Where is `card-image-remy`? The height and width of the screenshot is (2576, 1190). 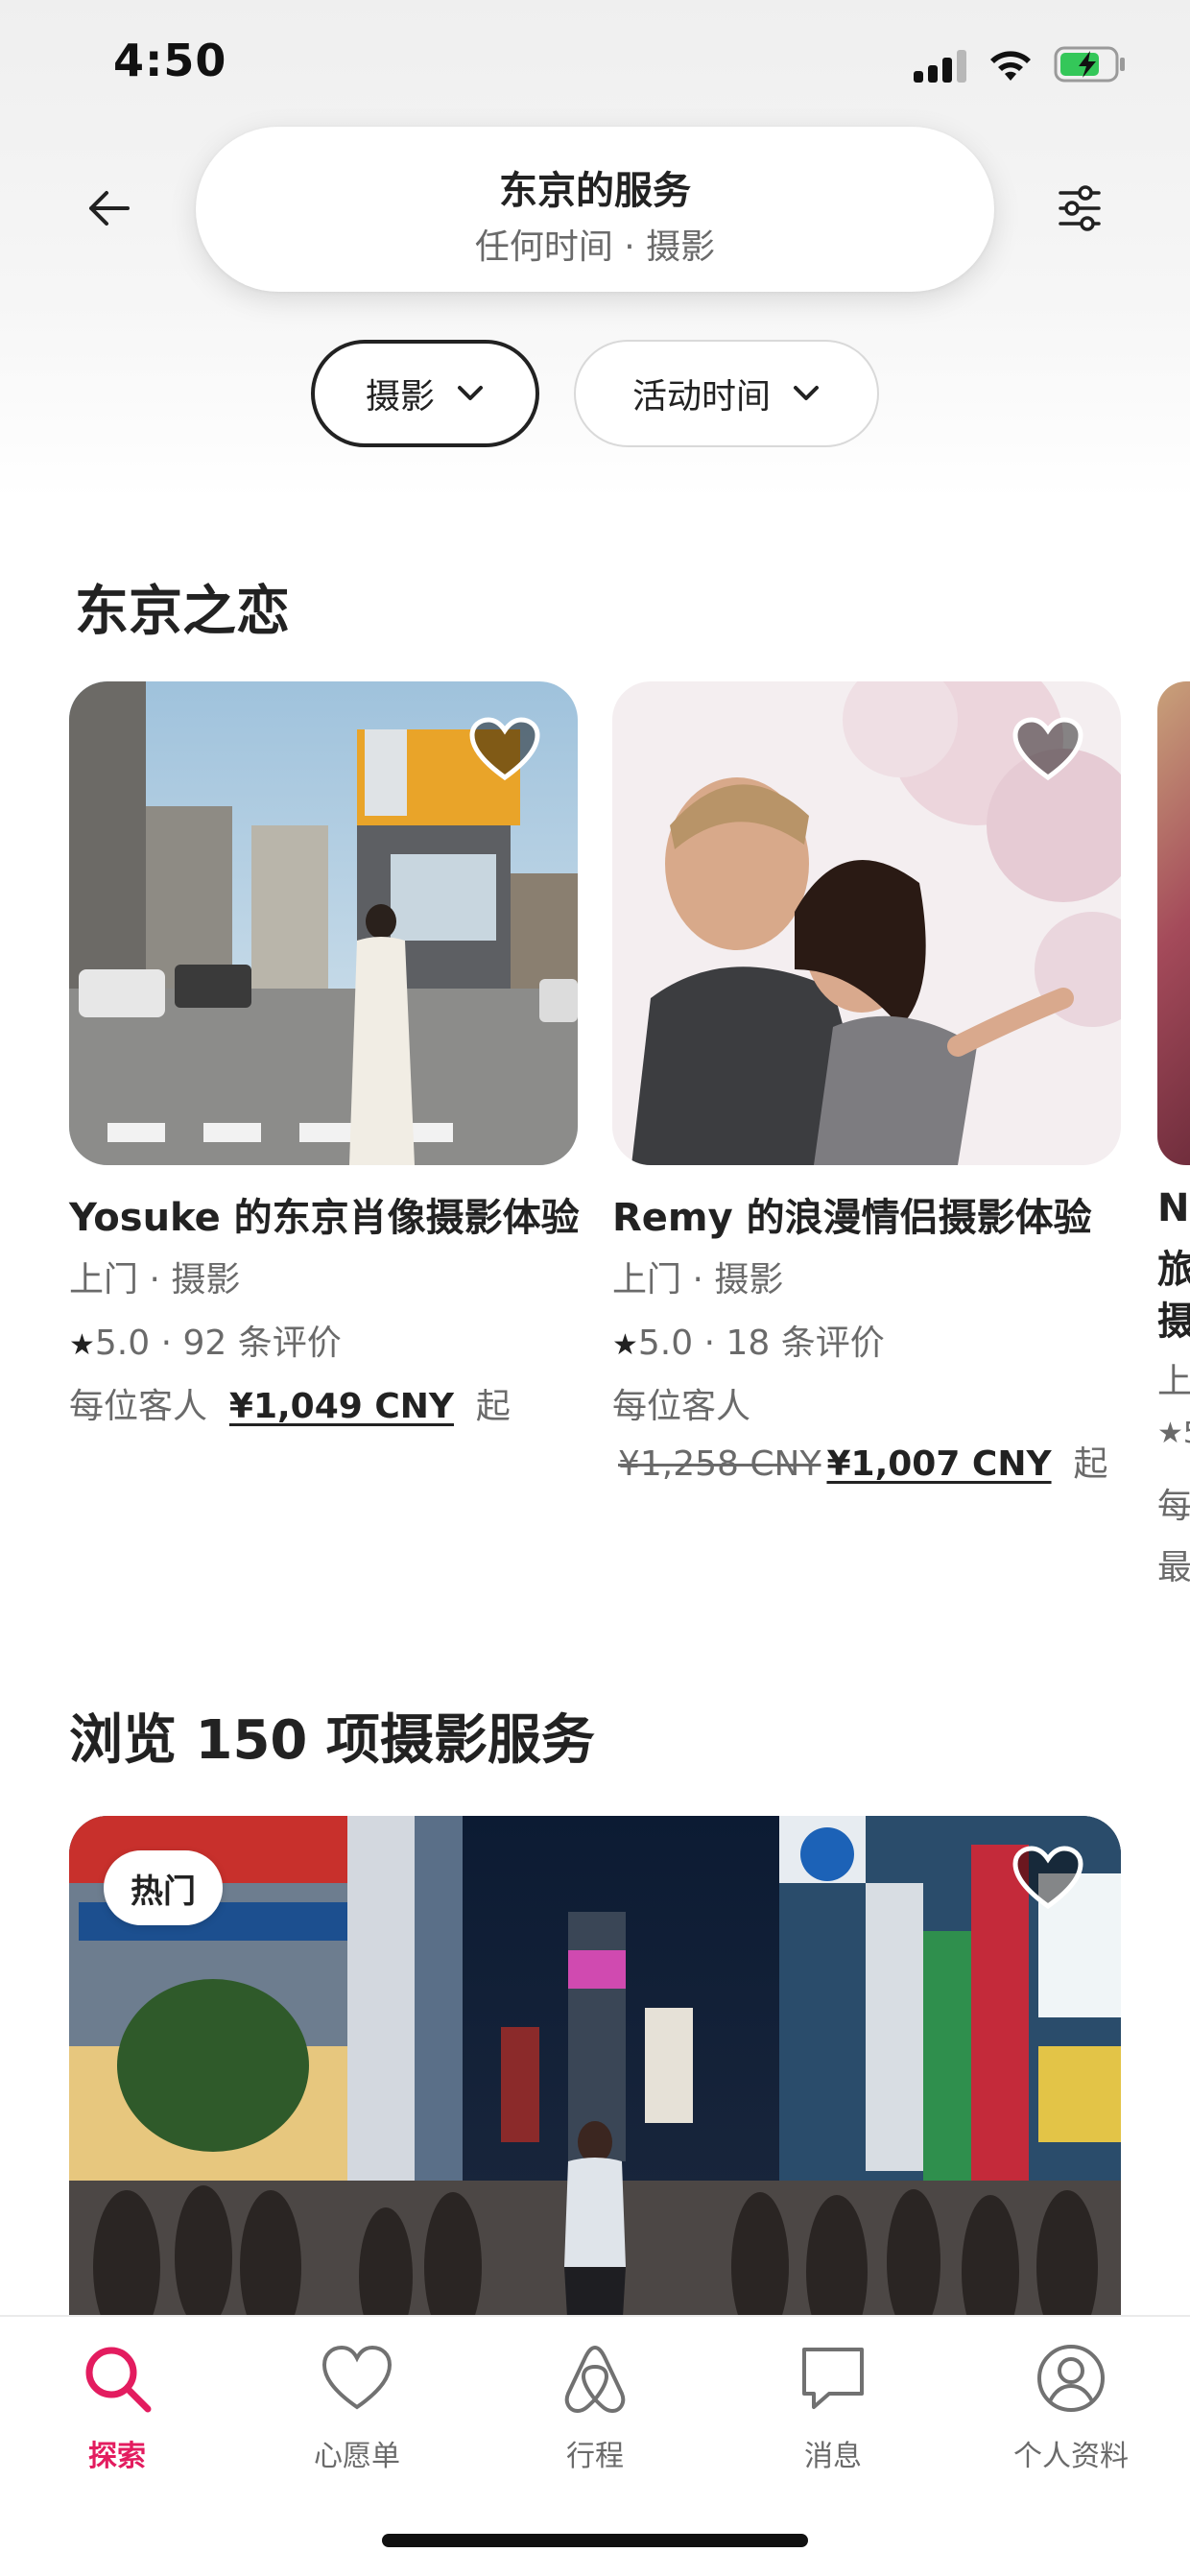 card-image-remy is located at coordinates (867, 923).